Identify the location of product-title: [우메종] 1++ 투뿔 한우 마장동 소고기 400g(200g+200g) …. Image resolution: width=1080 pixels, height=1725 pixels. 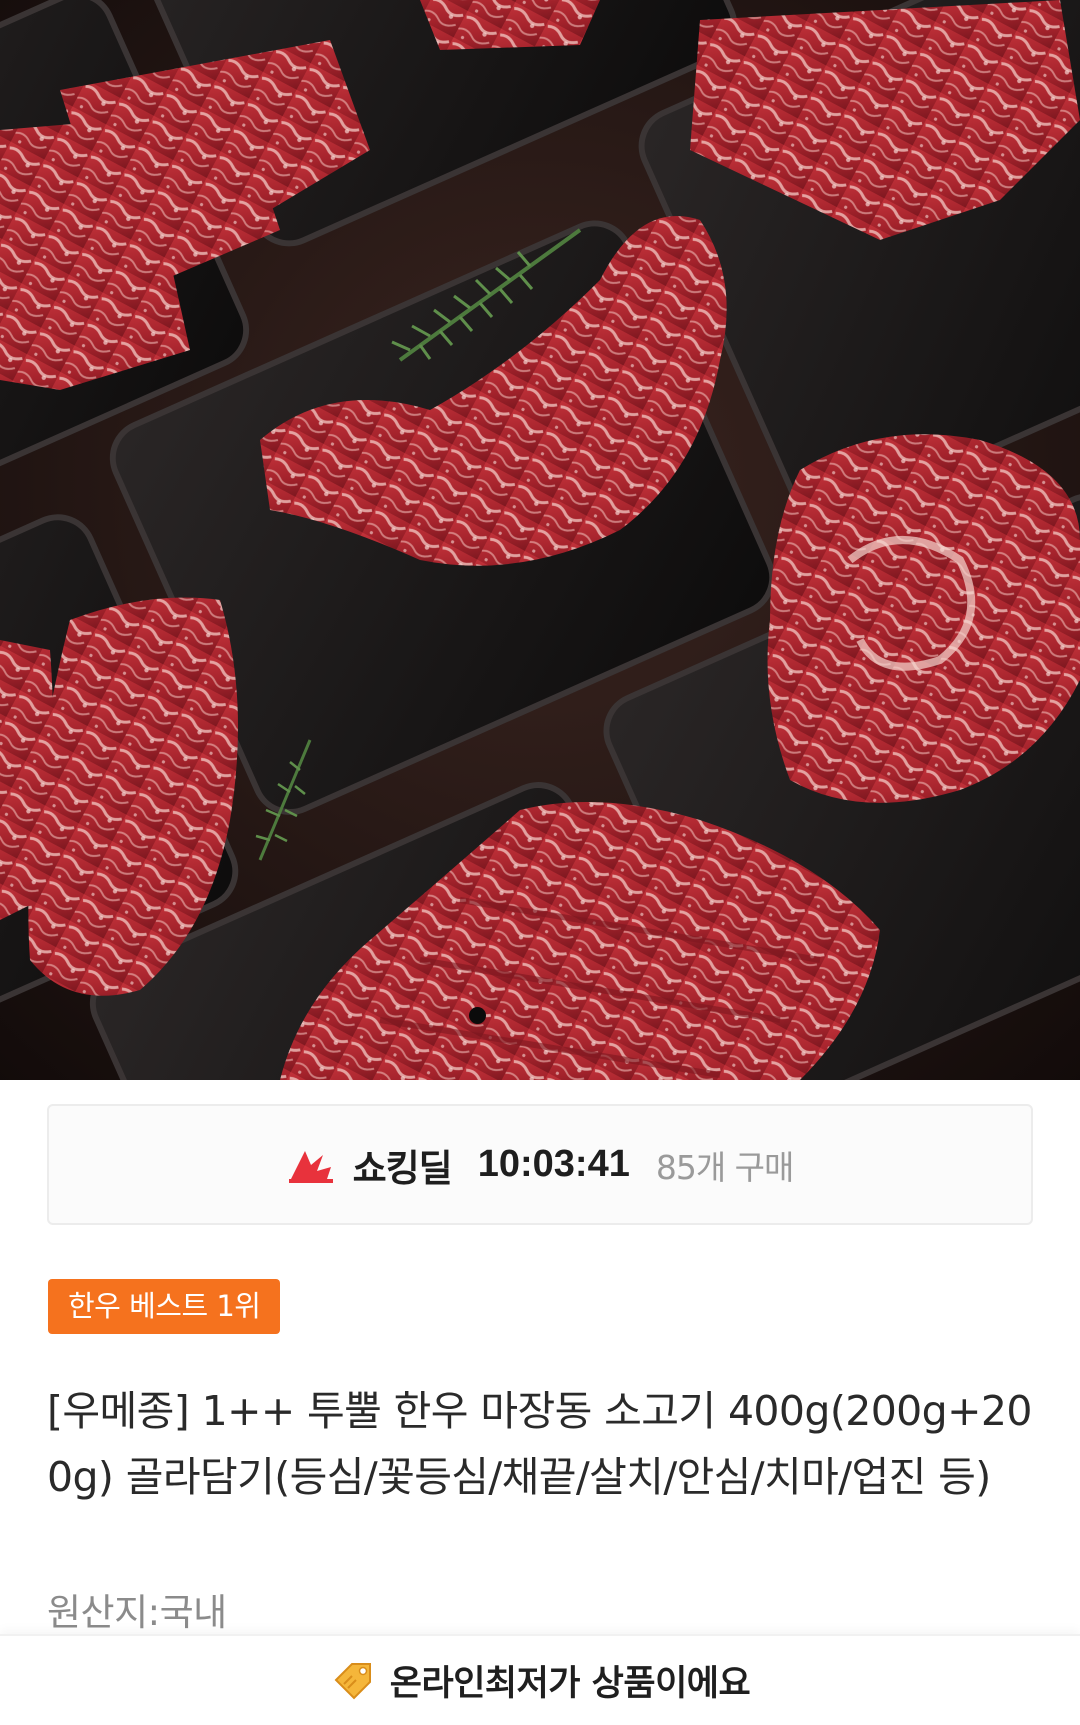
(539, 1444).